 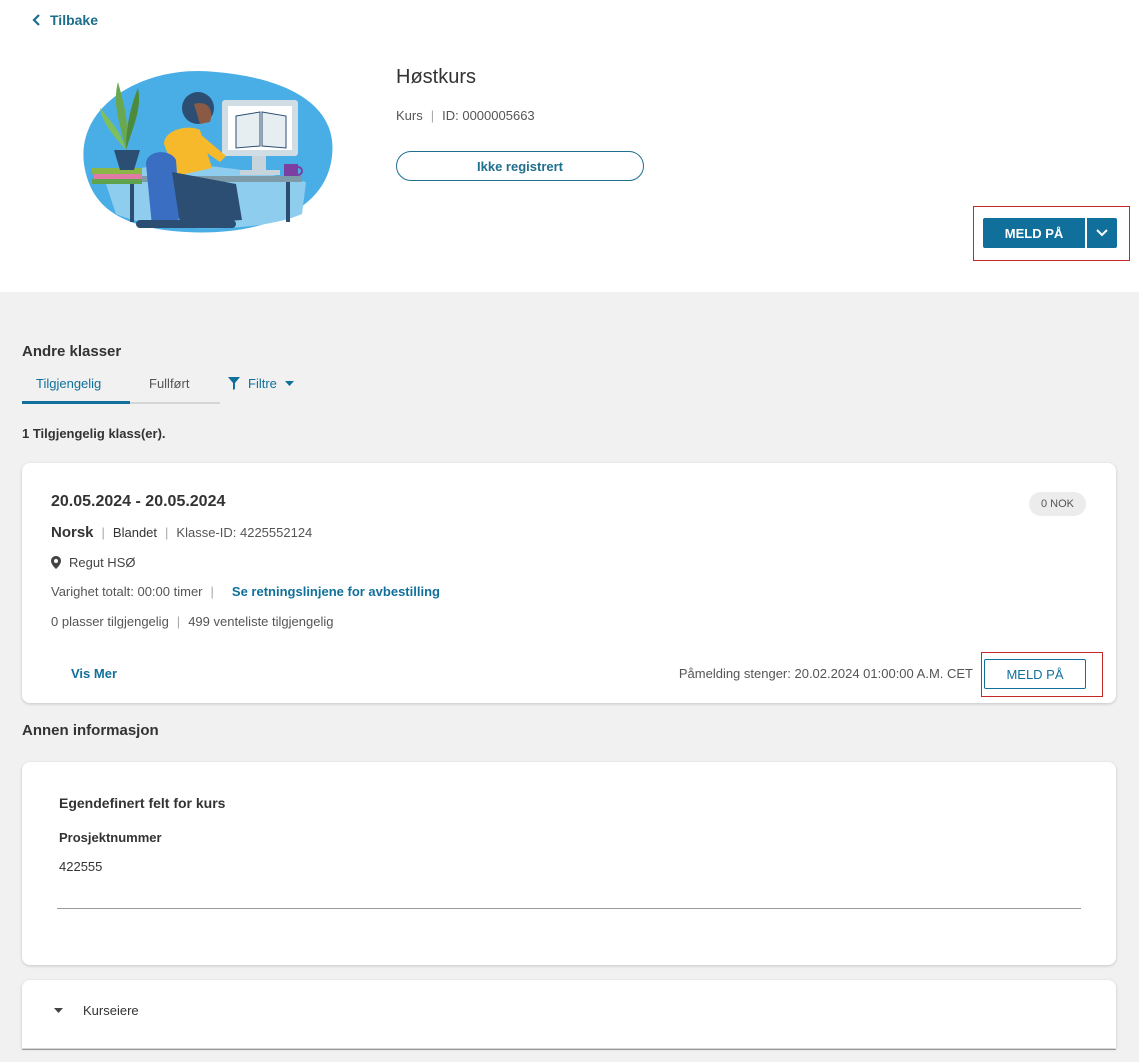 I want to click on custom-field-title: Egendefinert felt for kurs, so click(x=142, y=803).